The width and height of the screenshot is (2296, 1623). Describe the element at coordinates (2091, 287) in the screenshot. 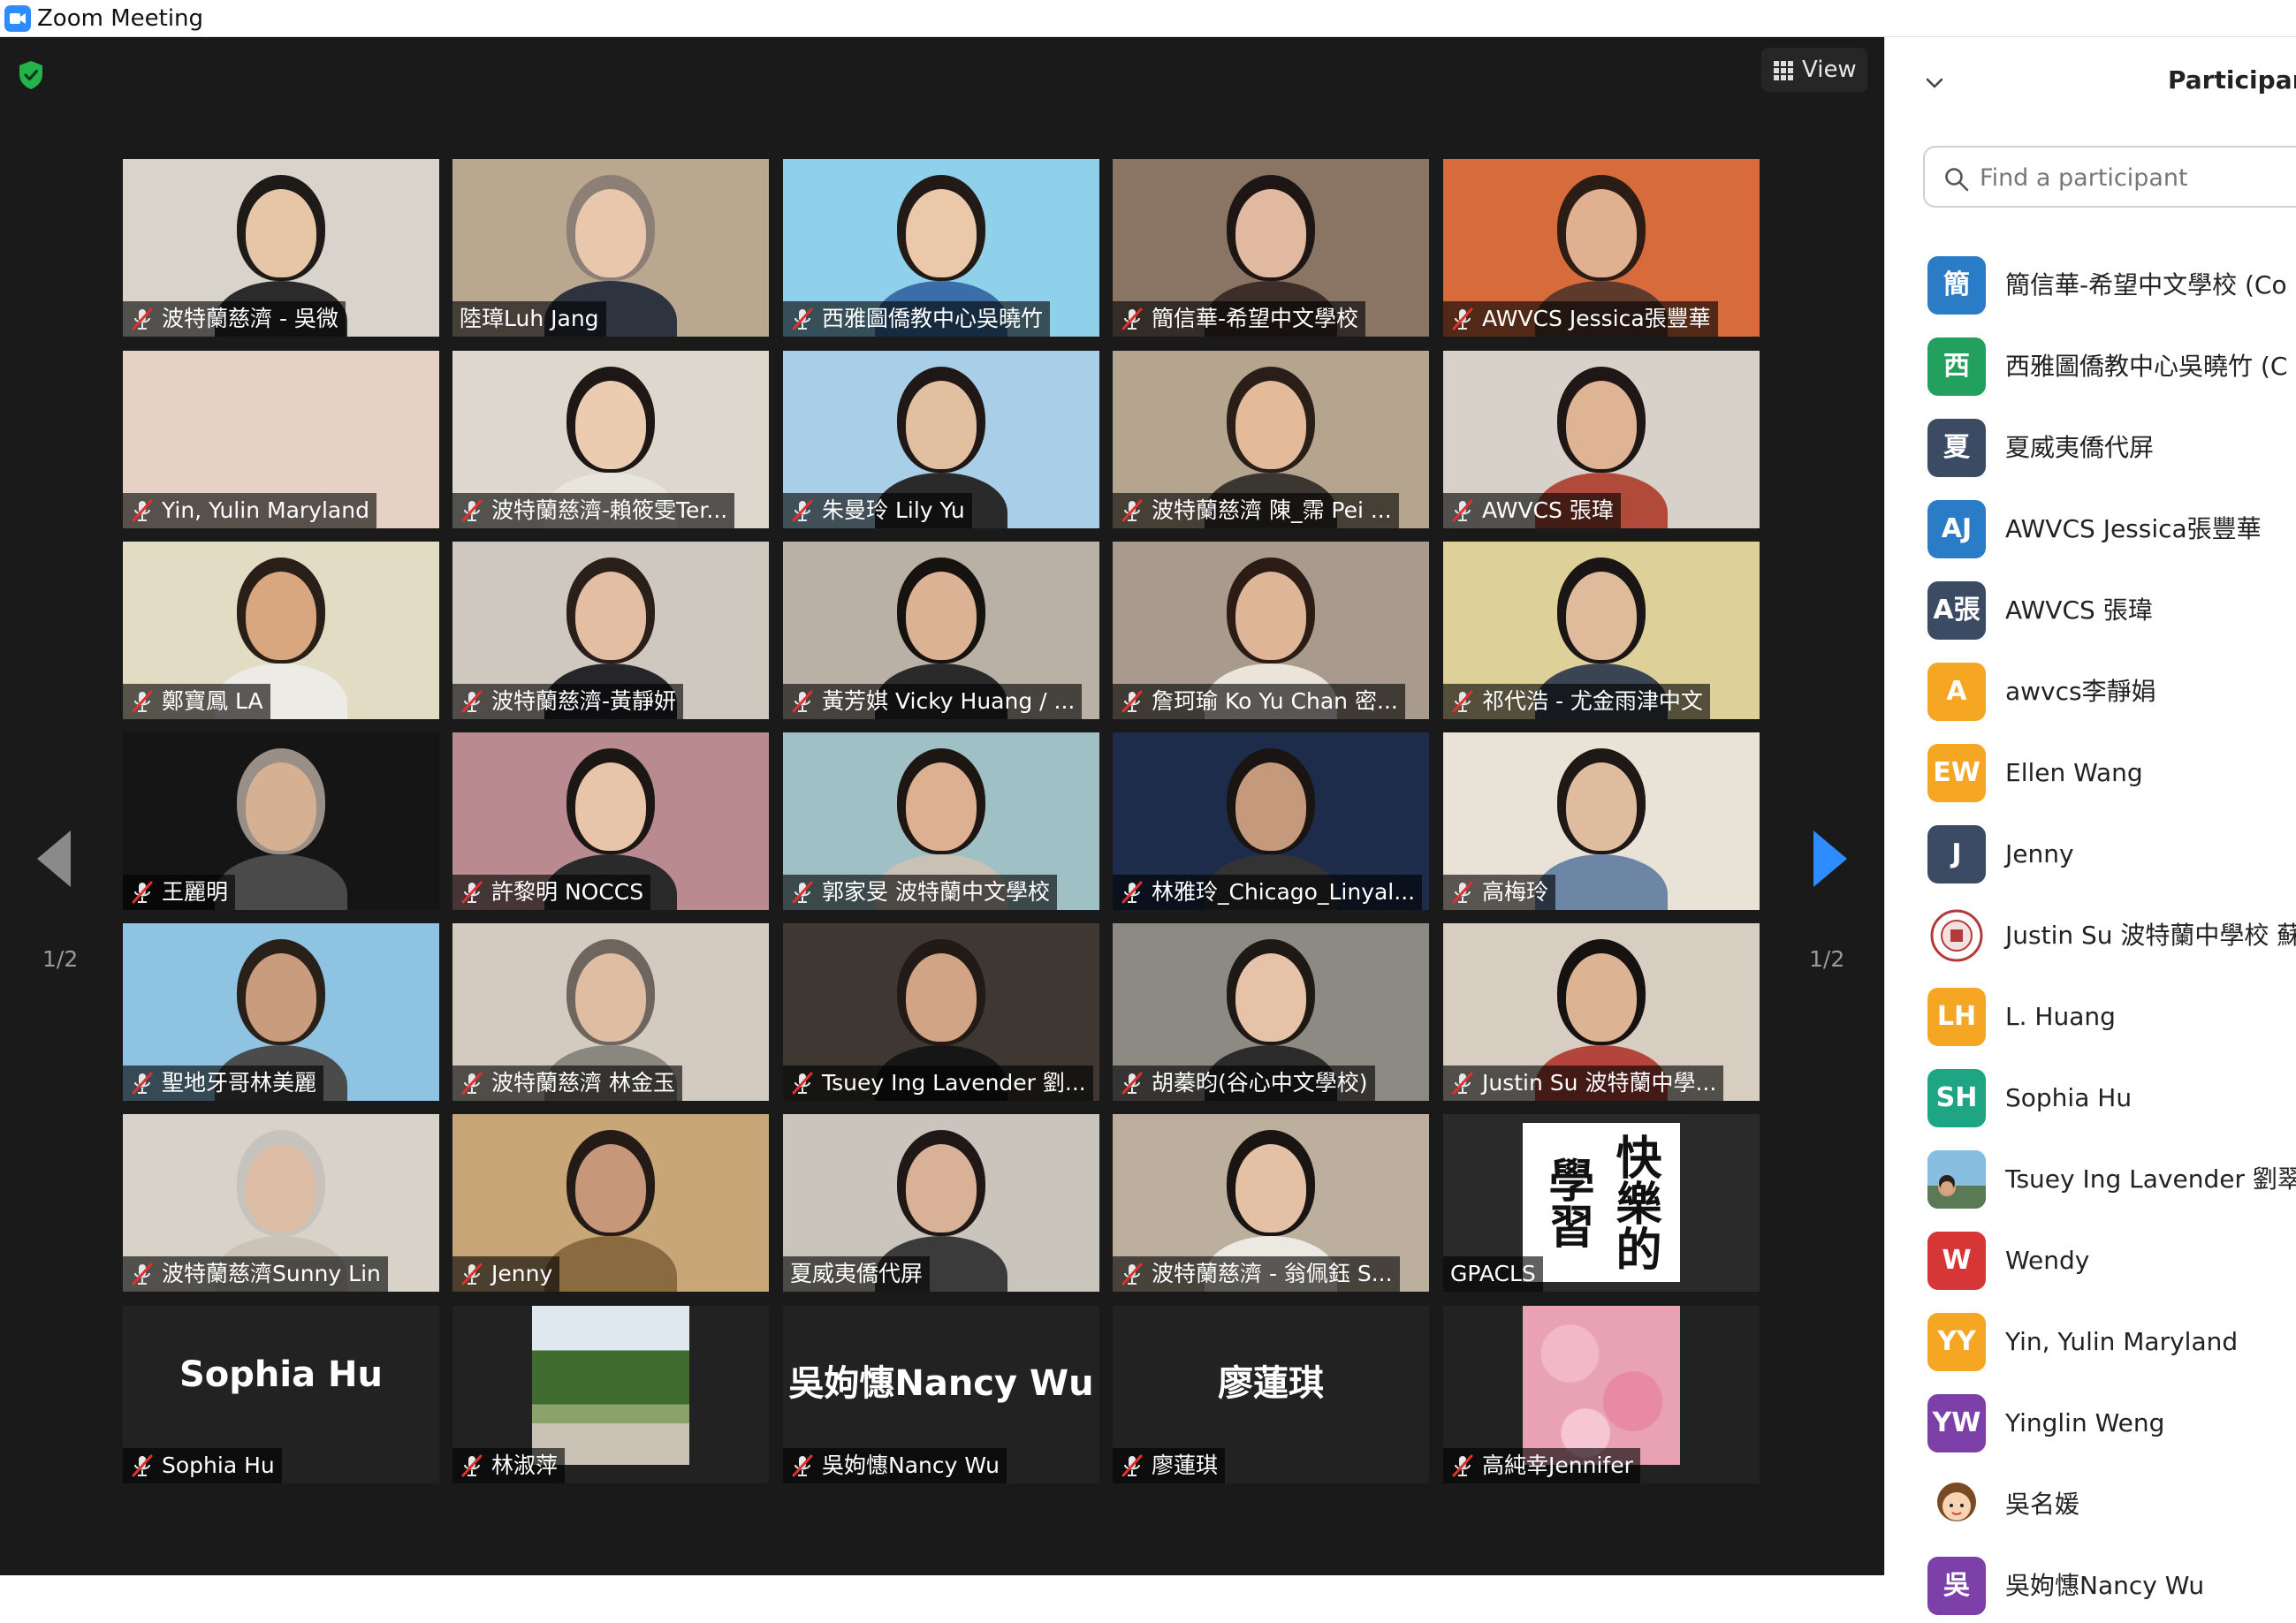

I see `participant-row: 簡簡信華-希望中文學校 (Co` at that location.